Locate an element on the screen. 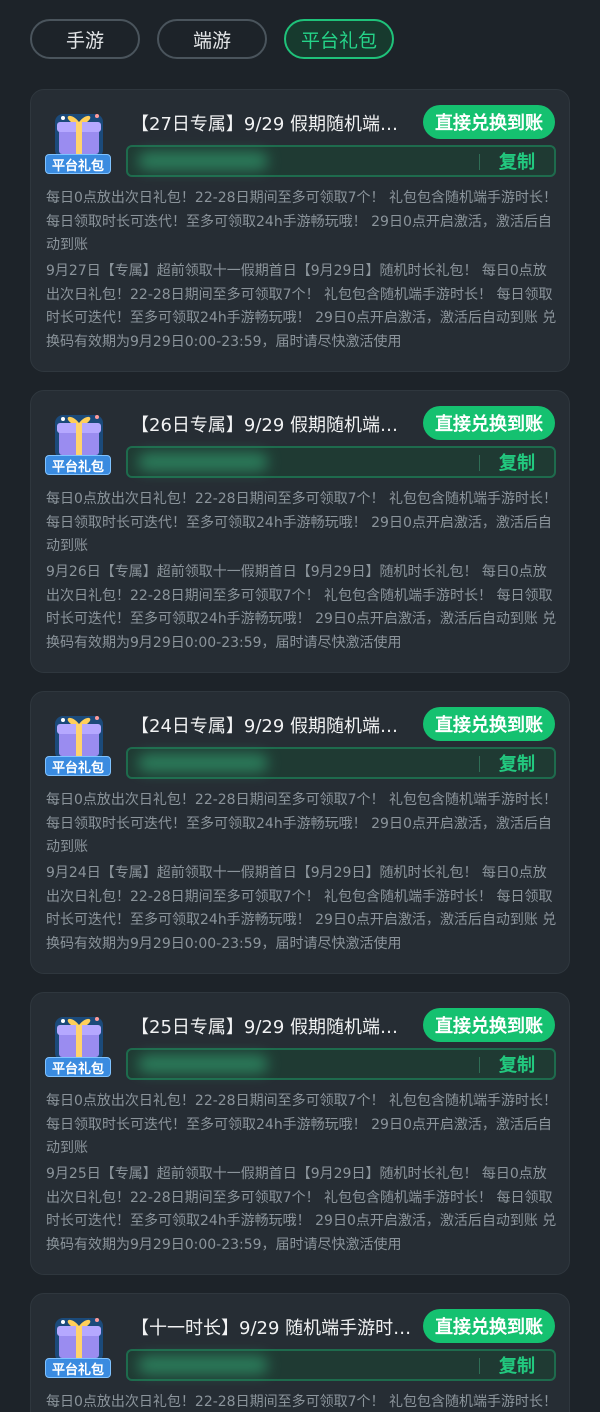 This screenshot has width=600, height=1412. card-title: 【十一时长】9/29 随机端手游时长礼包 is located at coordinates (273, 1328).